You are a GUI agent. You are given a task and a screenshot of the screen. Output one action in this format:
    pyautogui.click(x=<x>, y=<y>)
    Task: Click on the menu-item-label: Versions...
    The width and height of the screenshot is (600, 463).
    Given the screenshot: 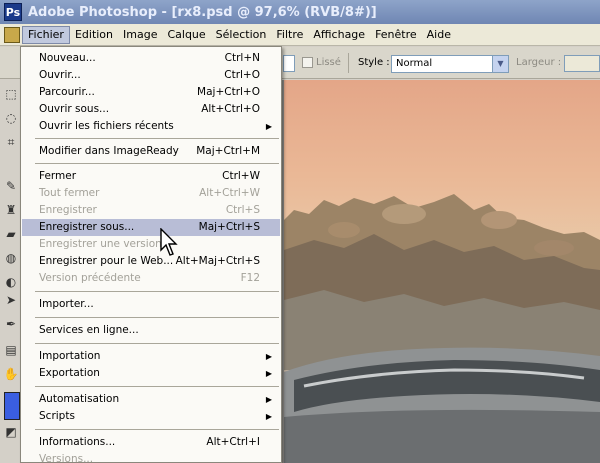 What is the action you would take?
    pyautogui.click(x=66, y=458)
    